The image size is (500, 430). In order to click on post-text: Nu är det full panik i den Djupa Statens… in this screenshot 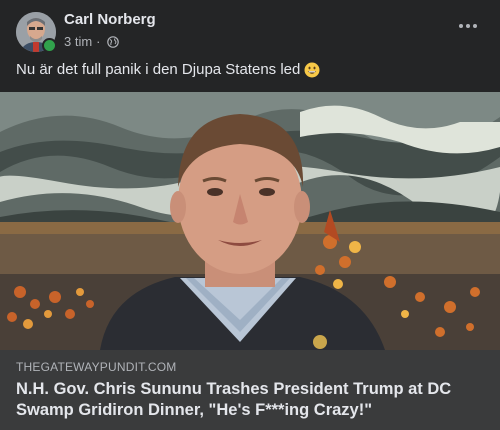, I will do `click(158, 69)`.